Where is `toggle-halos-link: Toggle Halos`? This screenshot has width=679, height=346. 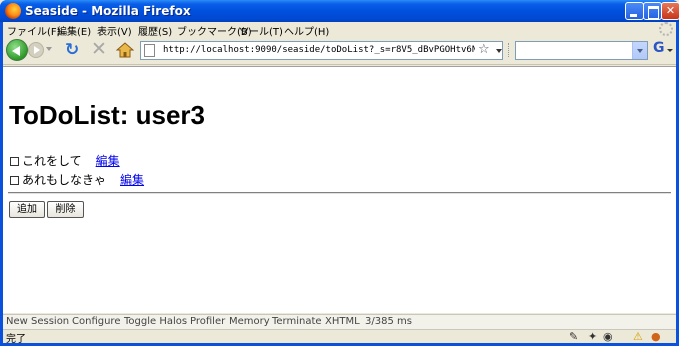 toggle-halos-link: Toggle Halos is located at coordinates (155, 321).